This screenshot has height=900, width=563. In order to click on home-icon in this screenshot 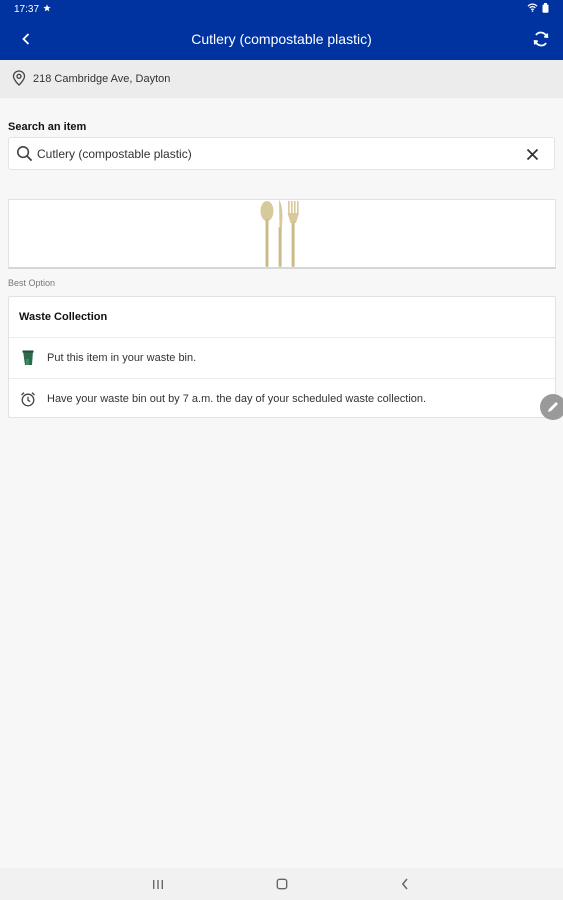, I will do `click(282, 884)`.